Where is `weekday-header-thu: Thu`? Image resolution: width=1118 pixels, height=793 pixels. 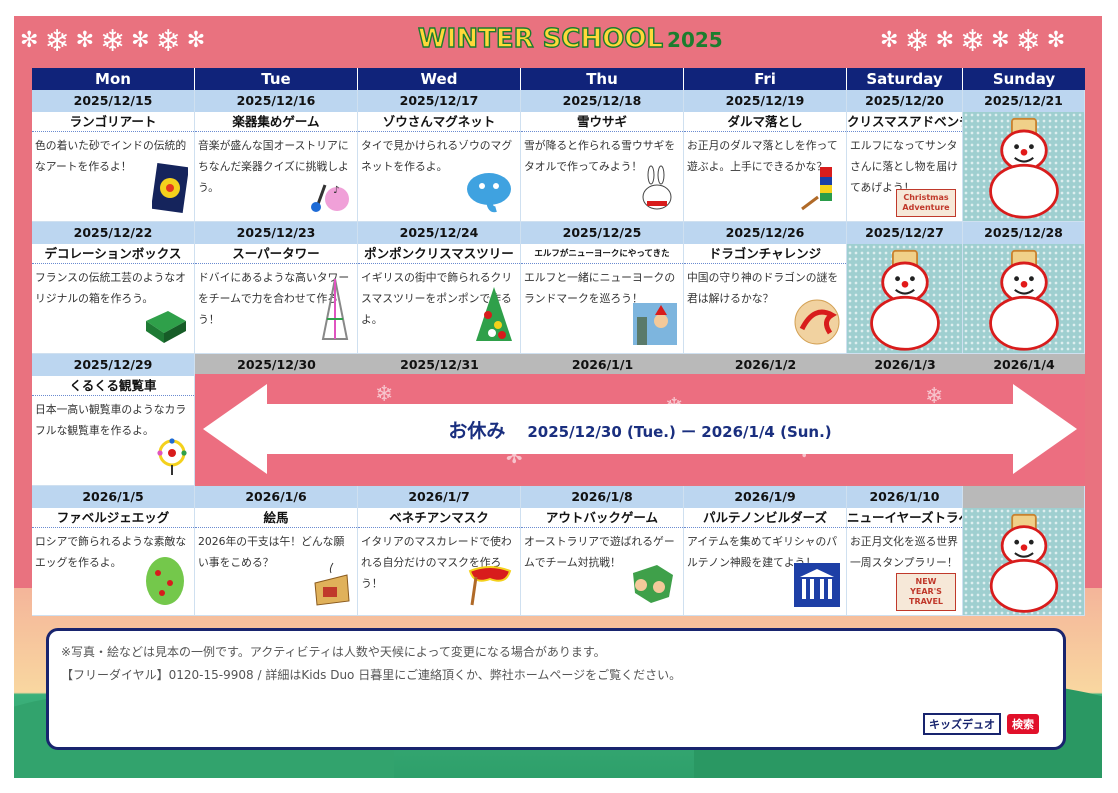 weekday-header-thu: Thu is located at coordinates (602, 79).